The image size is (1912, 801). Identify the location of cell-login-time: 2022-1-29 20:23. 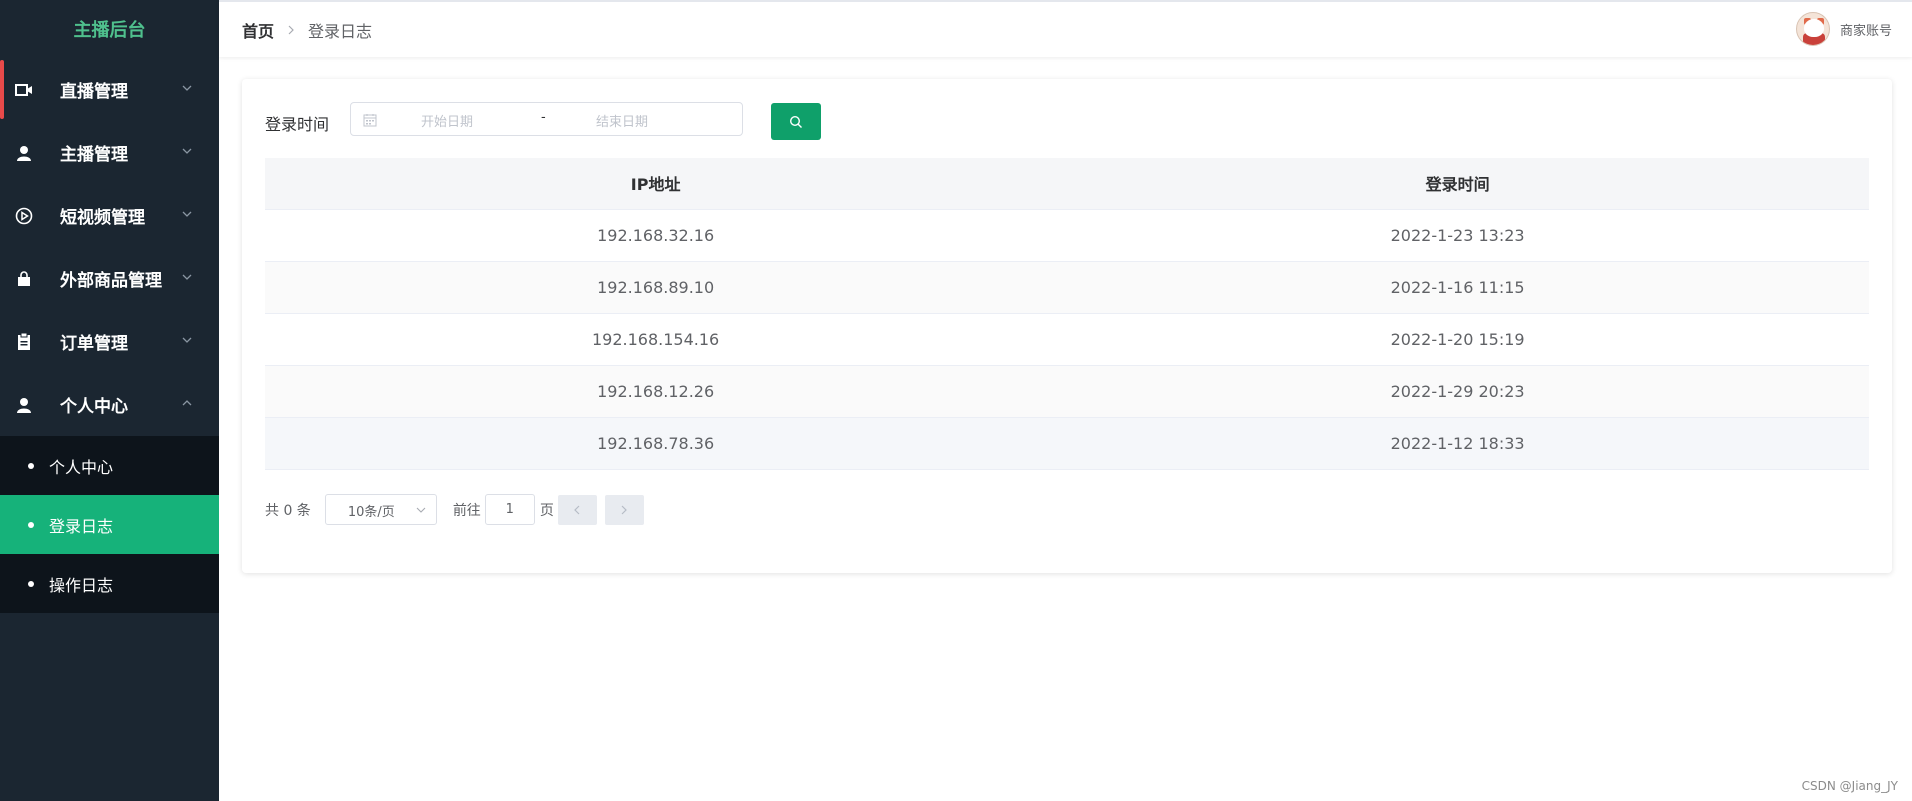
(1457, 391).